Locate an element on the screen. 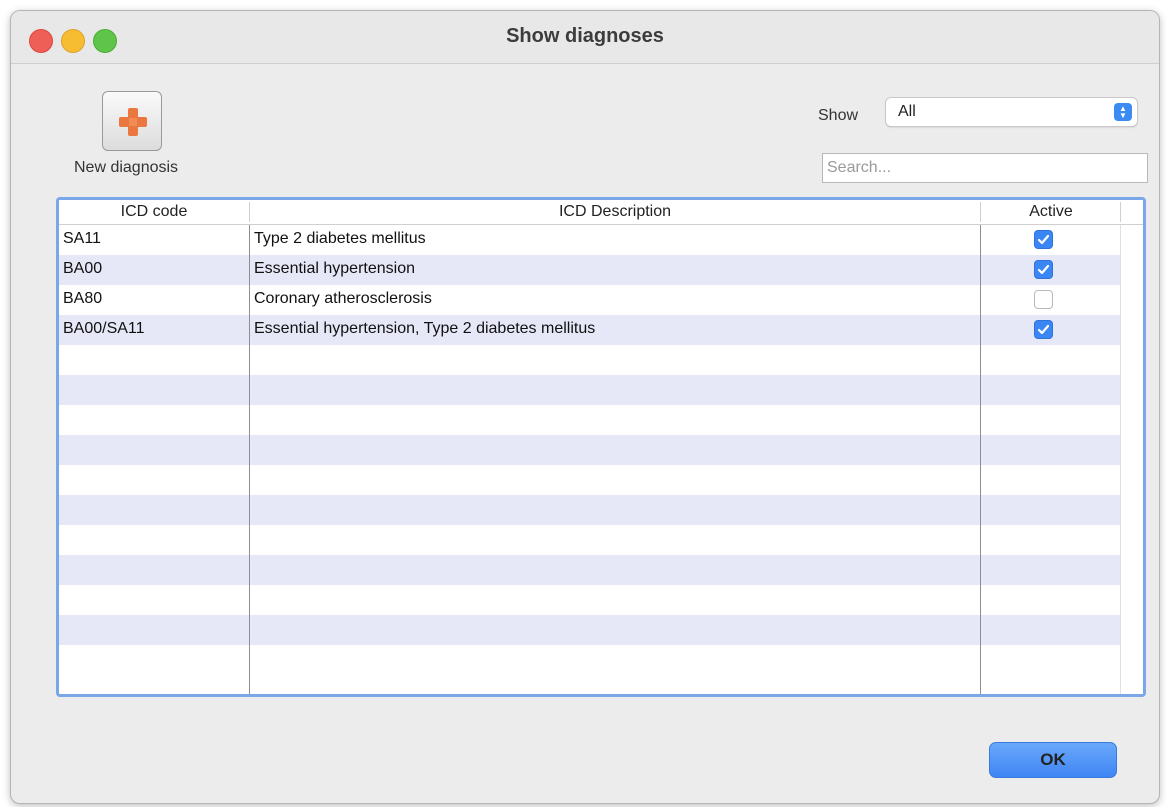 Image resolution: width=1166 pixels, height=807 pixels. table-row: BA00 Essential hypertension is located at coordinates (589, 270).